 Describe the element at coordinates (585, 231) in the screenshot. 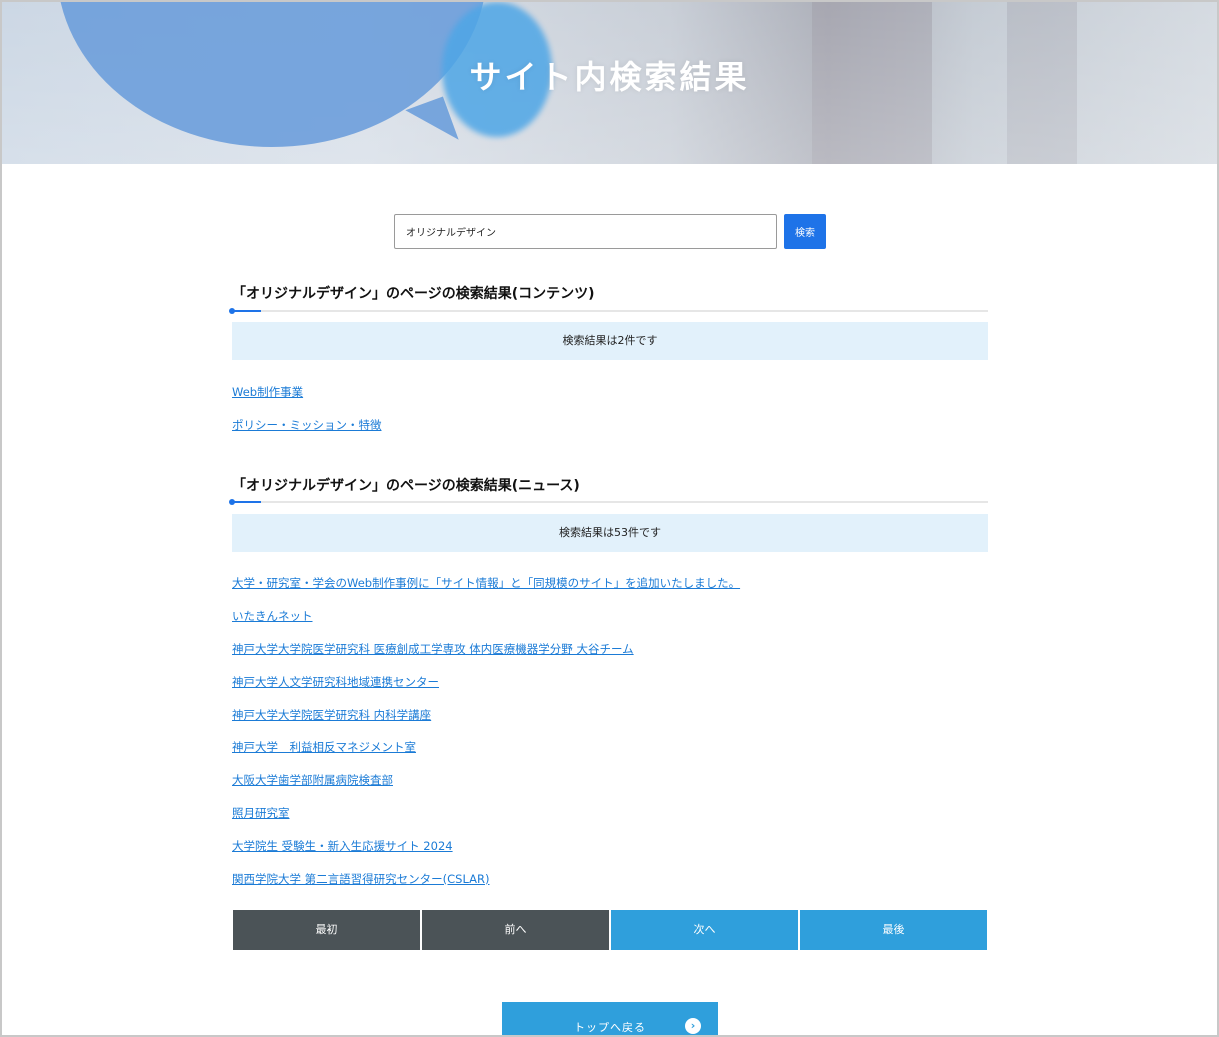

I see `search-input` at that location.